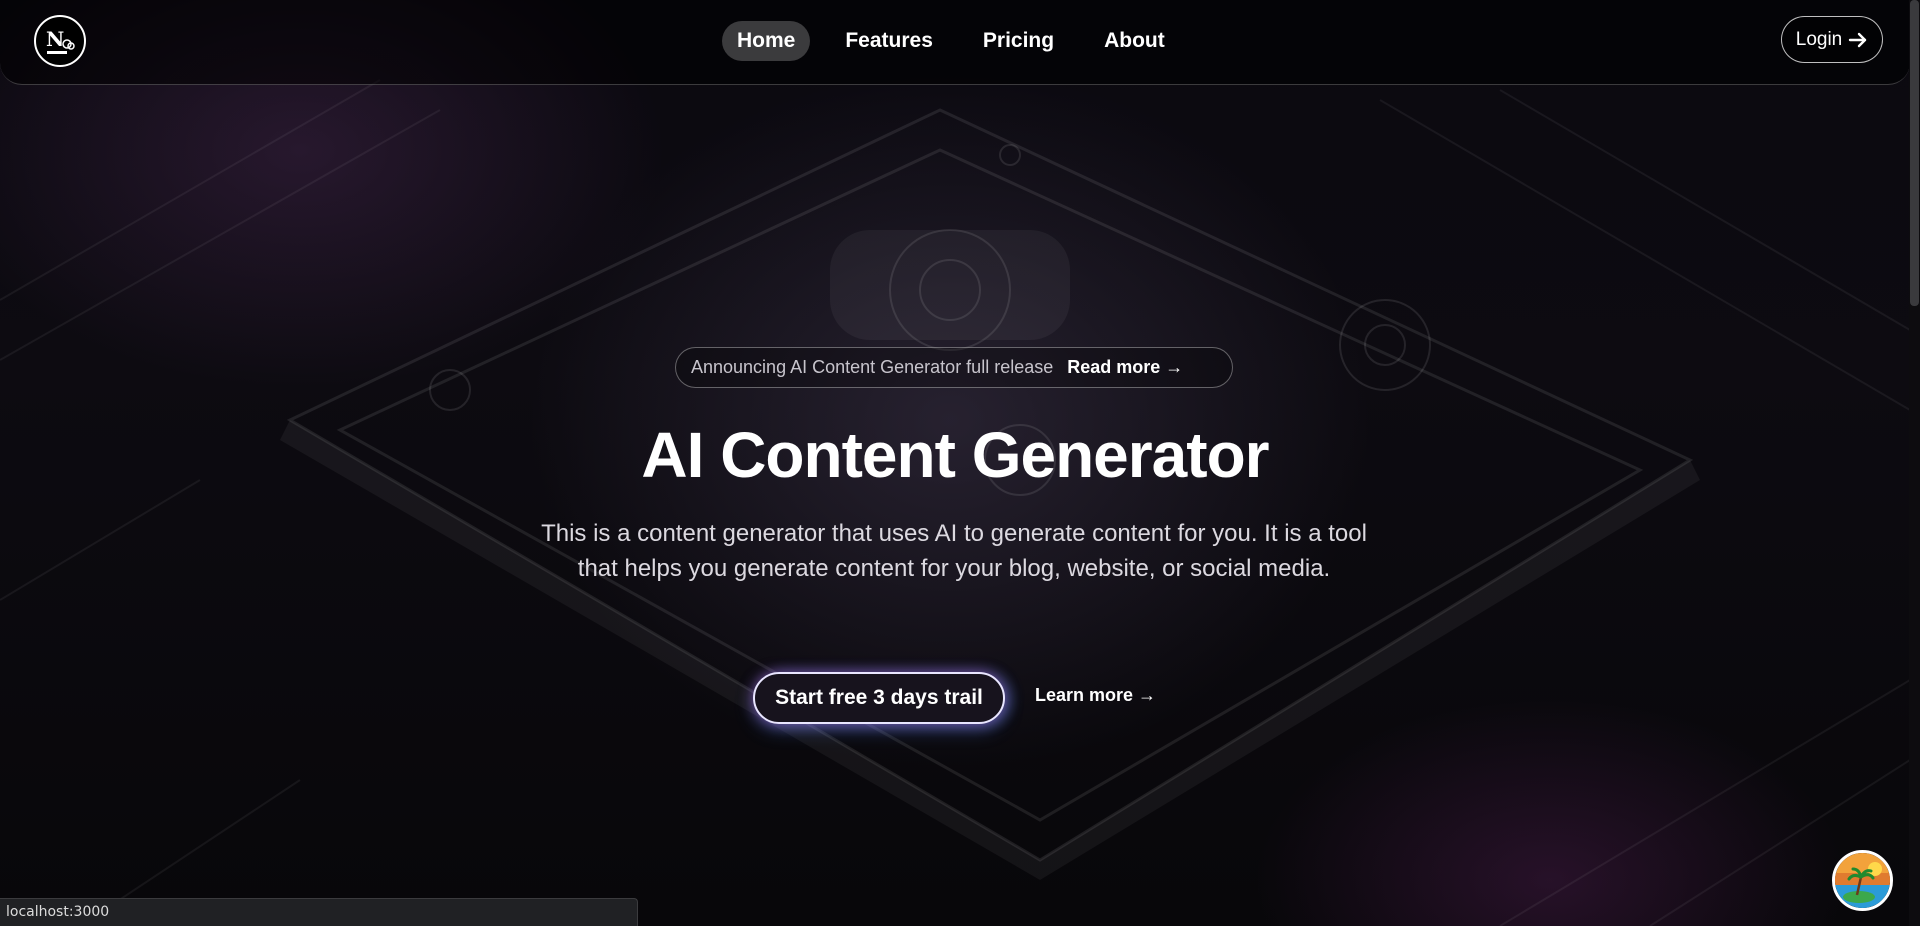 The height and width of the screenshot is (926, 1920). Describe the element at coordinates (1862, 880) in the screenshot. I see `beach-avatar-icon` at that location.